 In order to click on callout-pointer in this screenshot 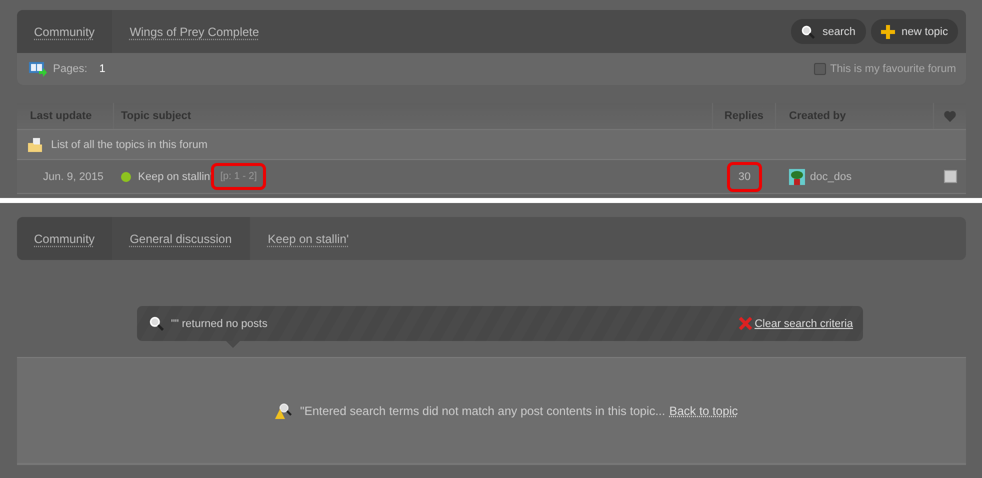, I will do `click(233, 344)`.